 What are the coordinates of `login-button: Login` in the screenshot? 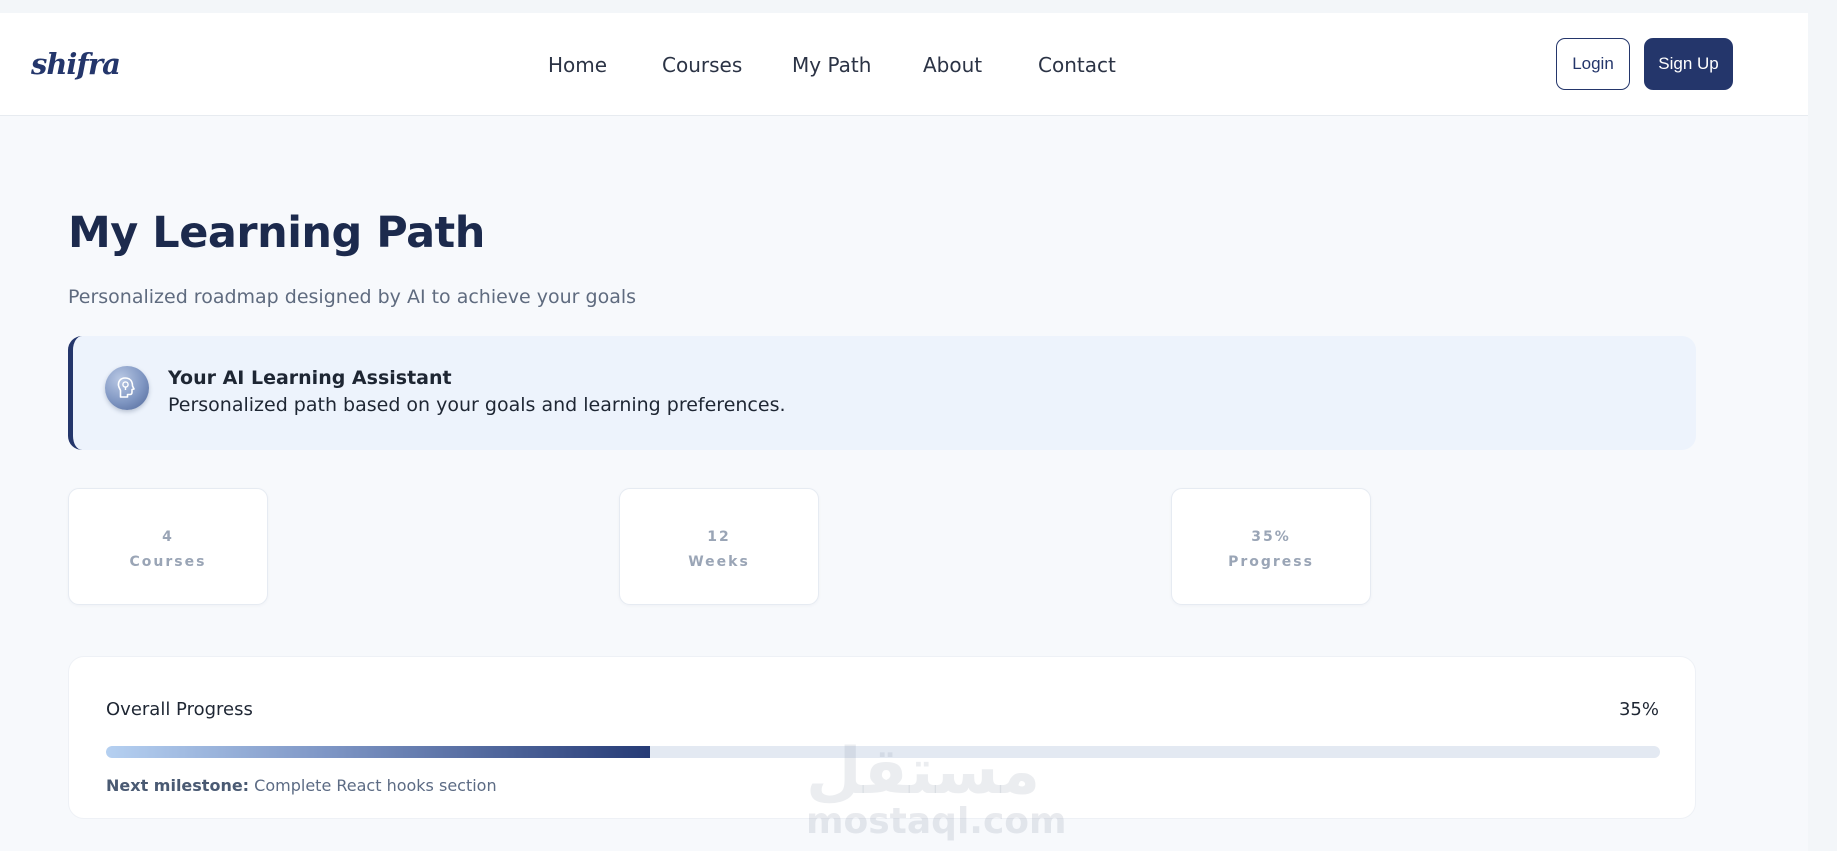 It's located at (1593, 64).